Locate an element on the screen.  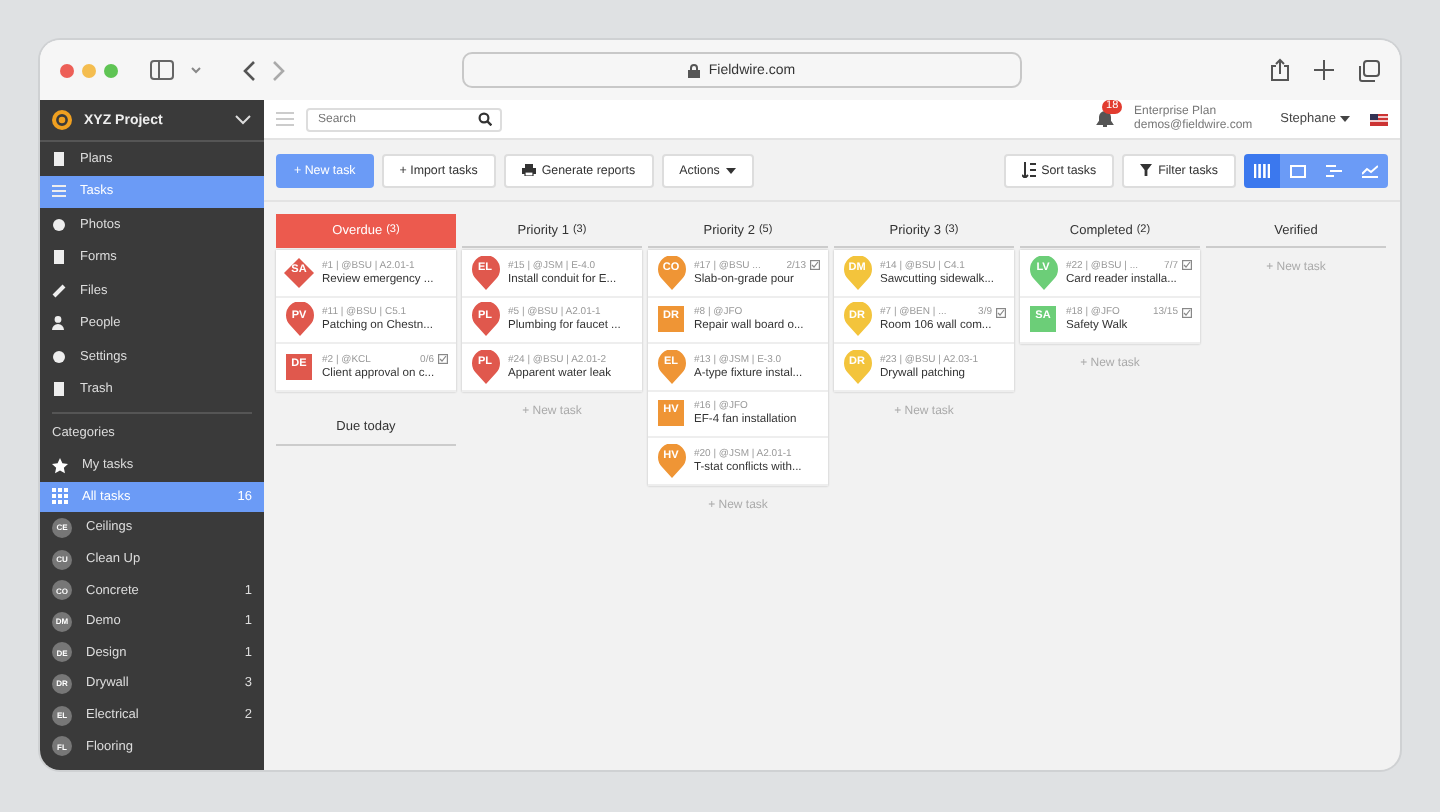
close-light is located at coordinates (67, 70).